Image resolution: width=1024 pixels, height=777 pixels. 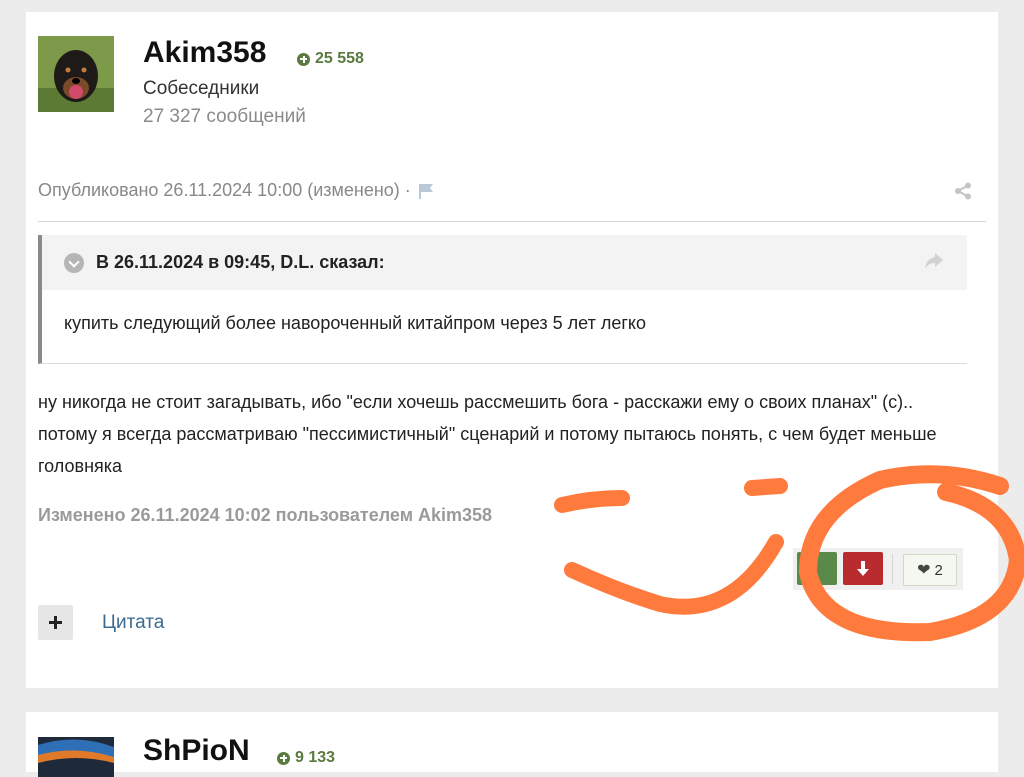 What do you see at coordinates (892, 569) in the screenshot?
I see `reaction-divider` at bounding box center [892, 569].